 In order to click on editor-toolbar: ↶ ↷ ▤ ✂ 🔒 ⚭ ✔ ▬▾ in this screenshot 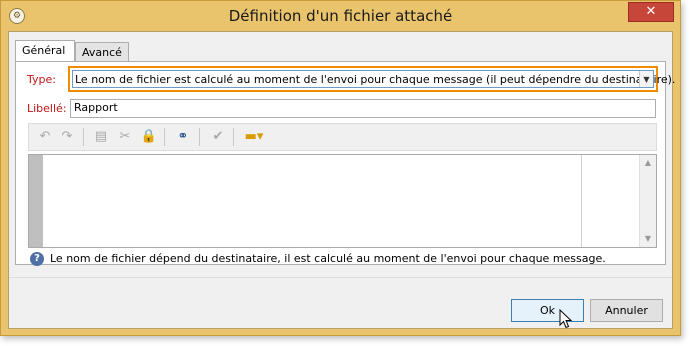, I will do `click(342, 137)`.